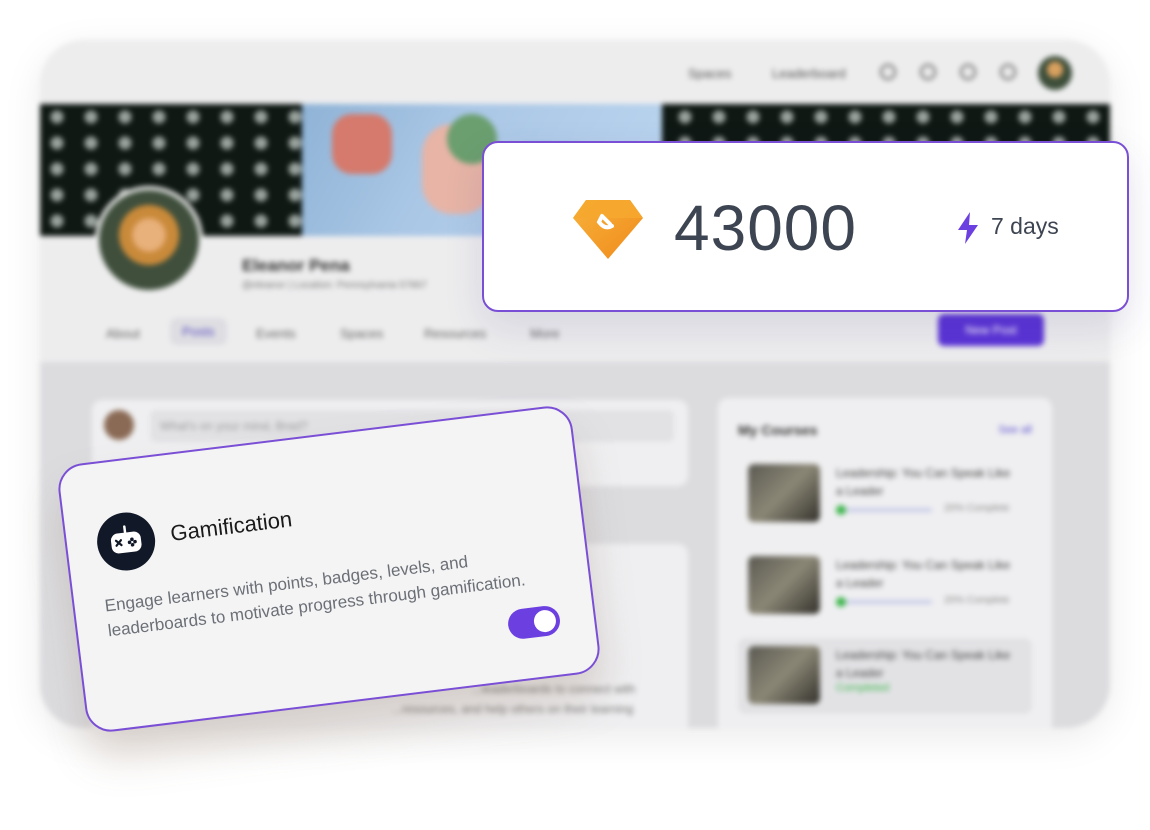 The height and width of the screenshot is (830, 1150). What do you see at coordinates (1055, 73) in the screenshot?
I see `user-avatar` at bounding box center [1055, 73].